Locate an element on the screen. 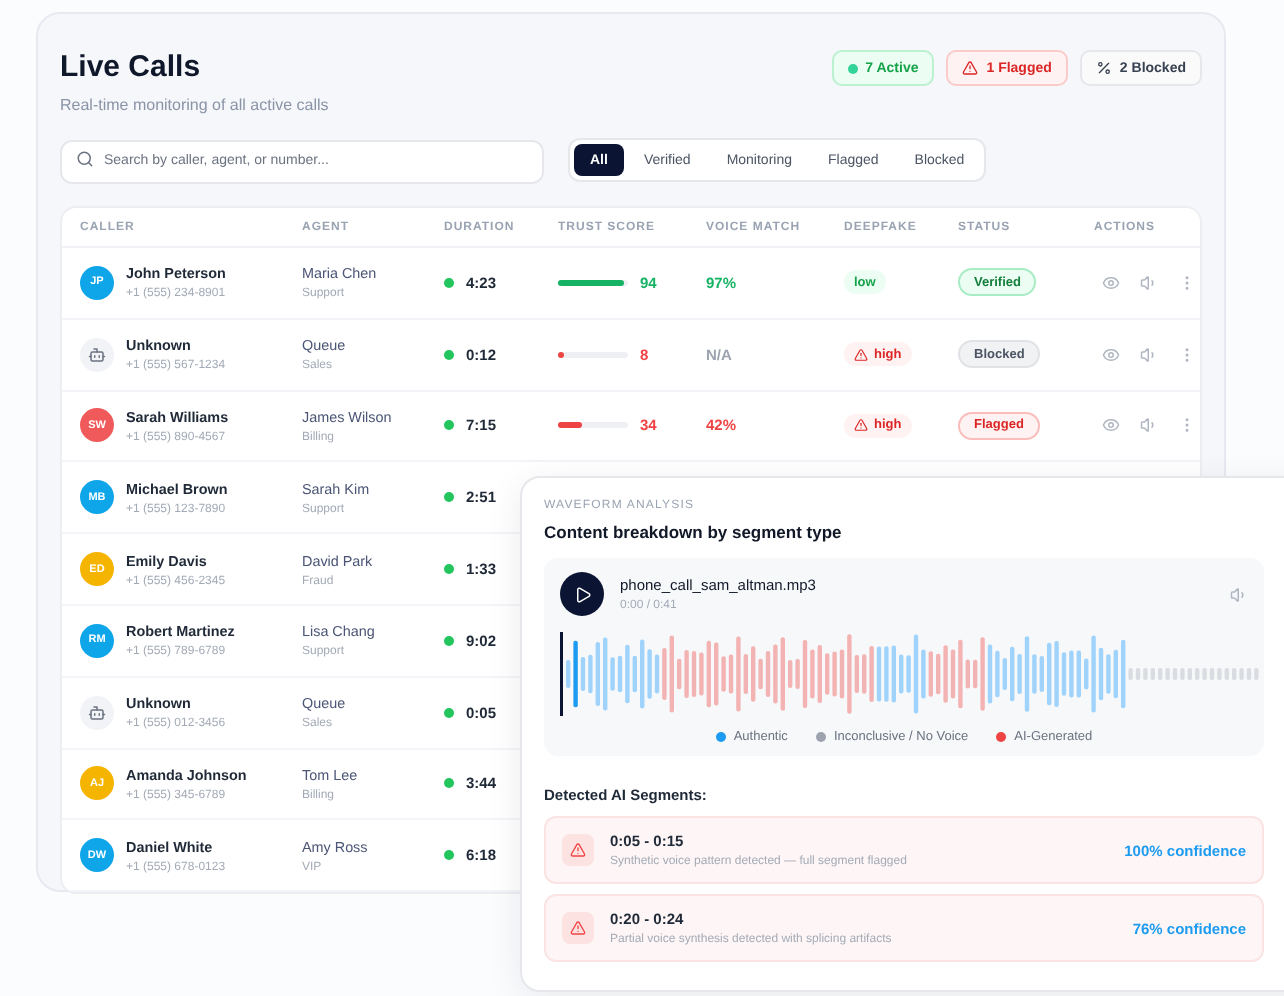 Image resolution: width=1284 pixels, height=996 pixels. page-title: Live Calls is located at coordinates (131, 67).